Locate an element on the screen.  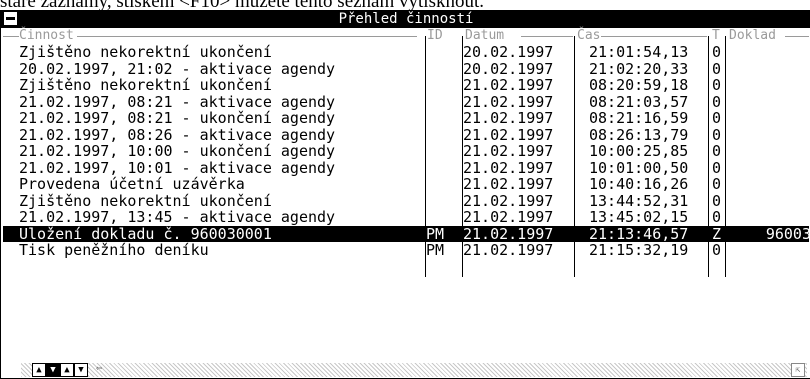
window-title: Přehled činností is located at coordinates (406, 19).